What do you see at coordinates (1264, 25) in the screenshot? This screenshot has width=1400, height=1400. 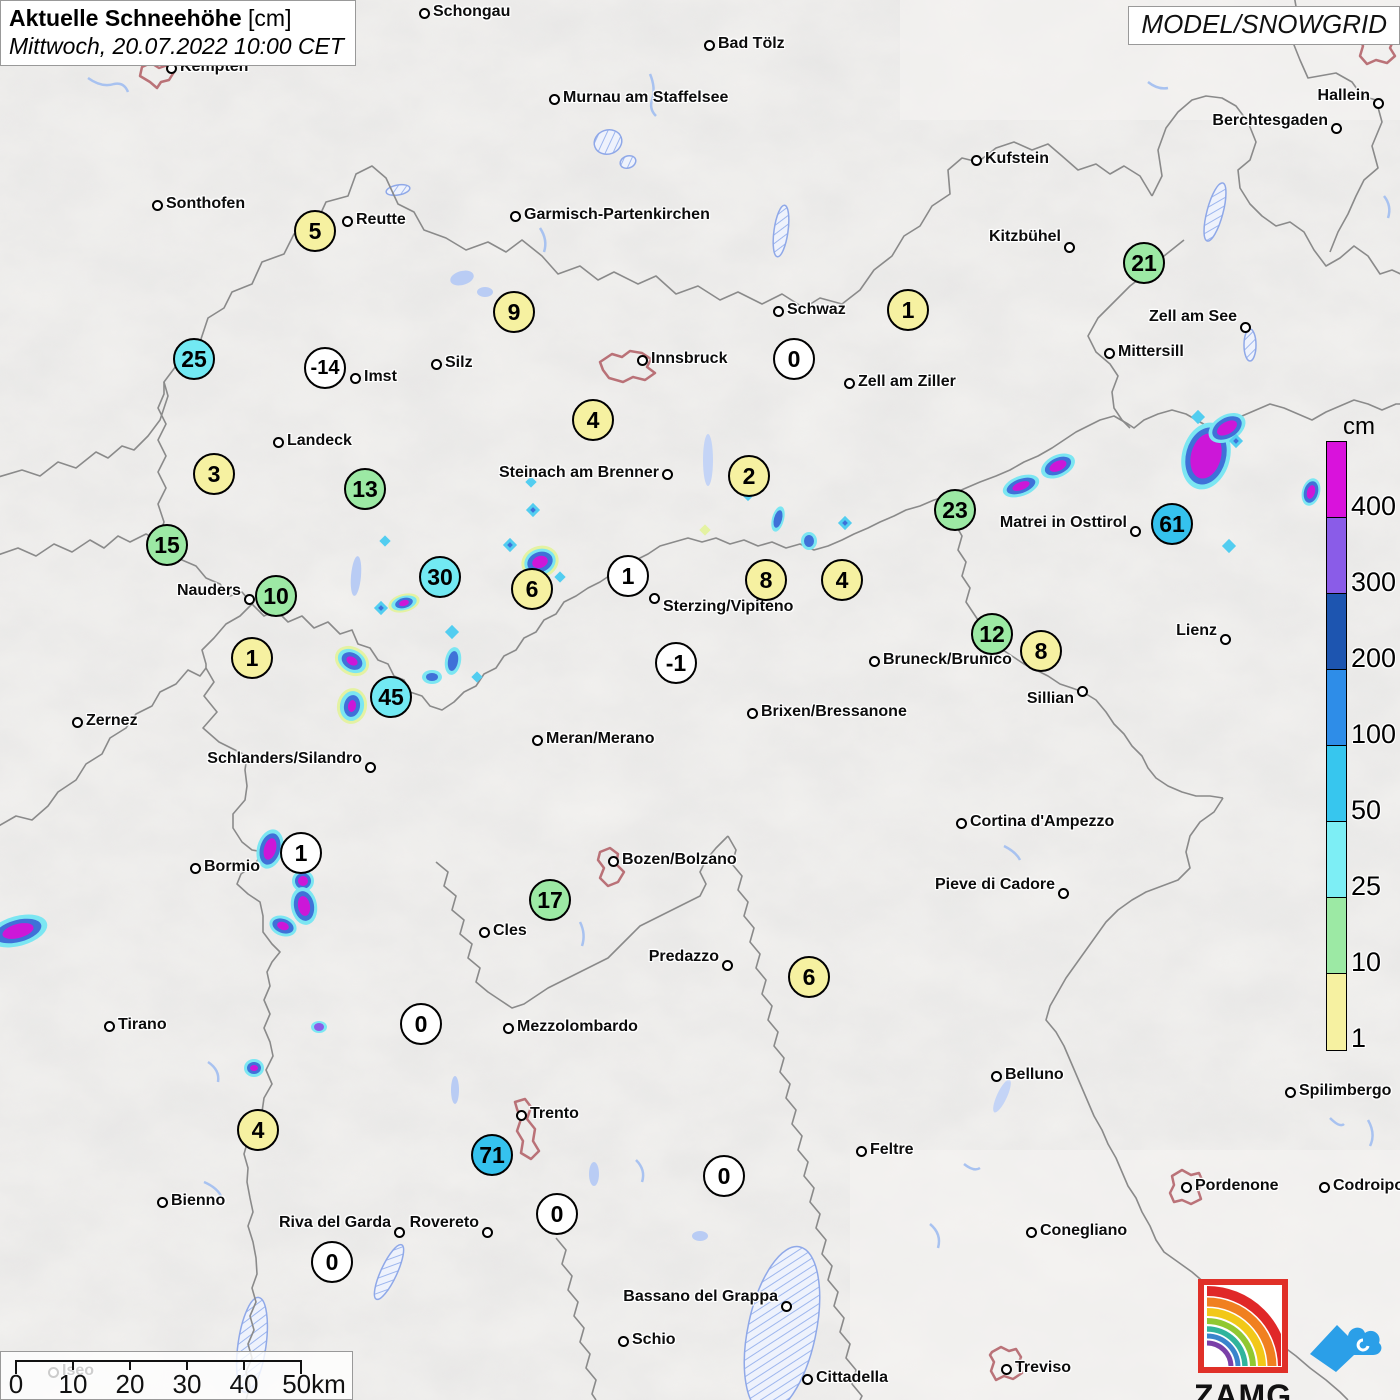 I see `model-label: MODEL/SNOWGRID` at bounding box center [1264, 25].